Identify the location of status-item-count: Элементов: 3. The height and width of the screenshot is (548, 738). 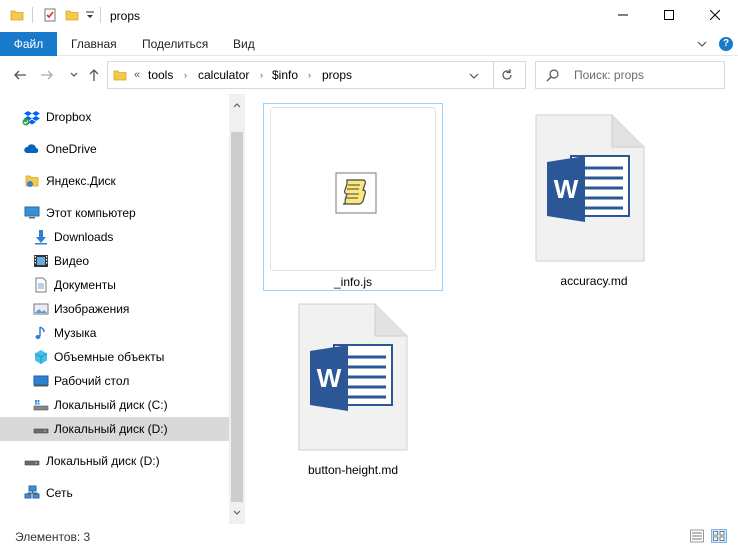
(53, 537).